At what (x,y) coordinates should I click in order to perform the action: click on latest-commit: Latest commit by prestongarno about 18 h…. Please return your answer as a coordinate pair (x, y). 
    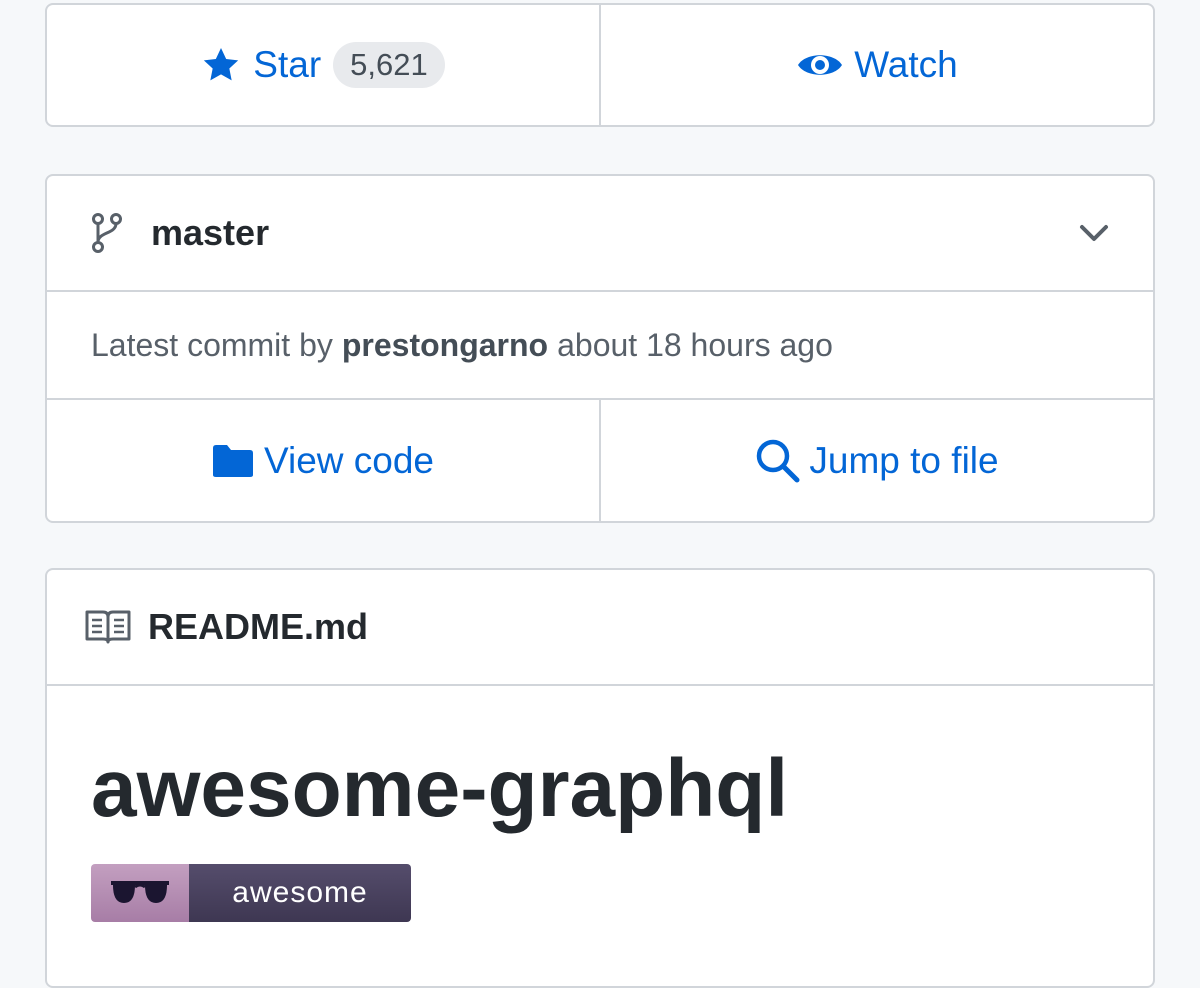
    Looking at the image, I should click on (600, 344).